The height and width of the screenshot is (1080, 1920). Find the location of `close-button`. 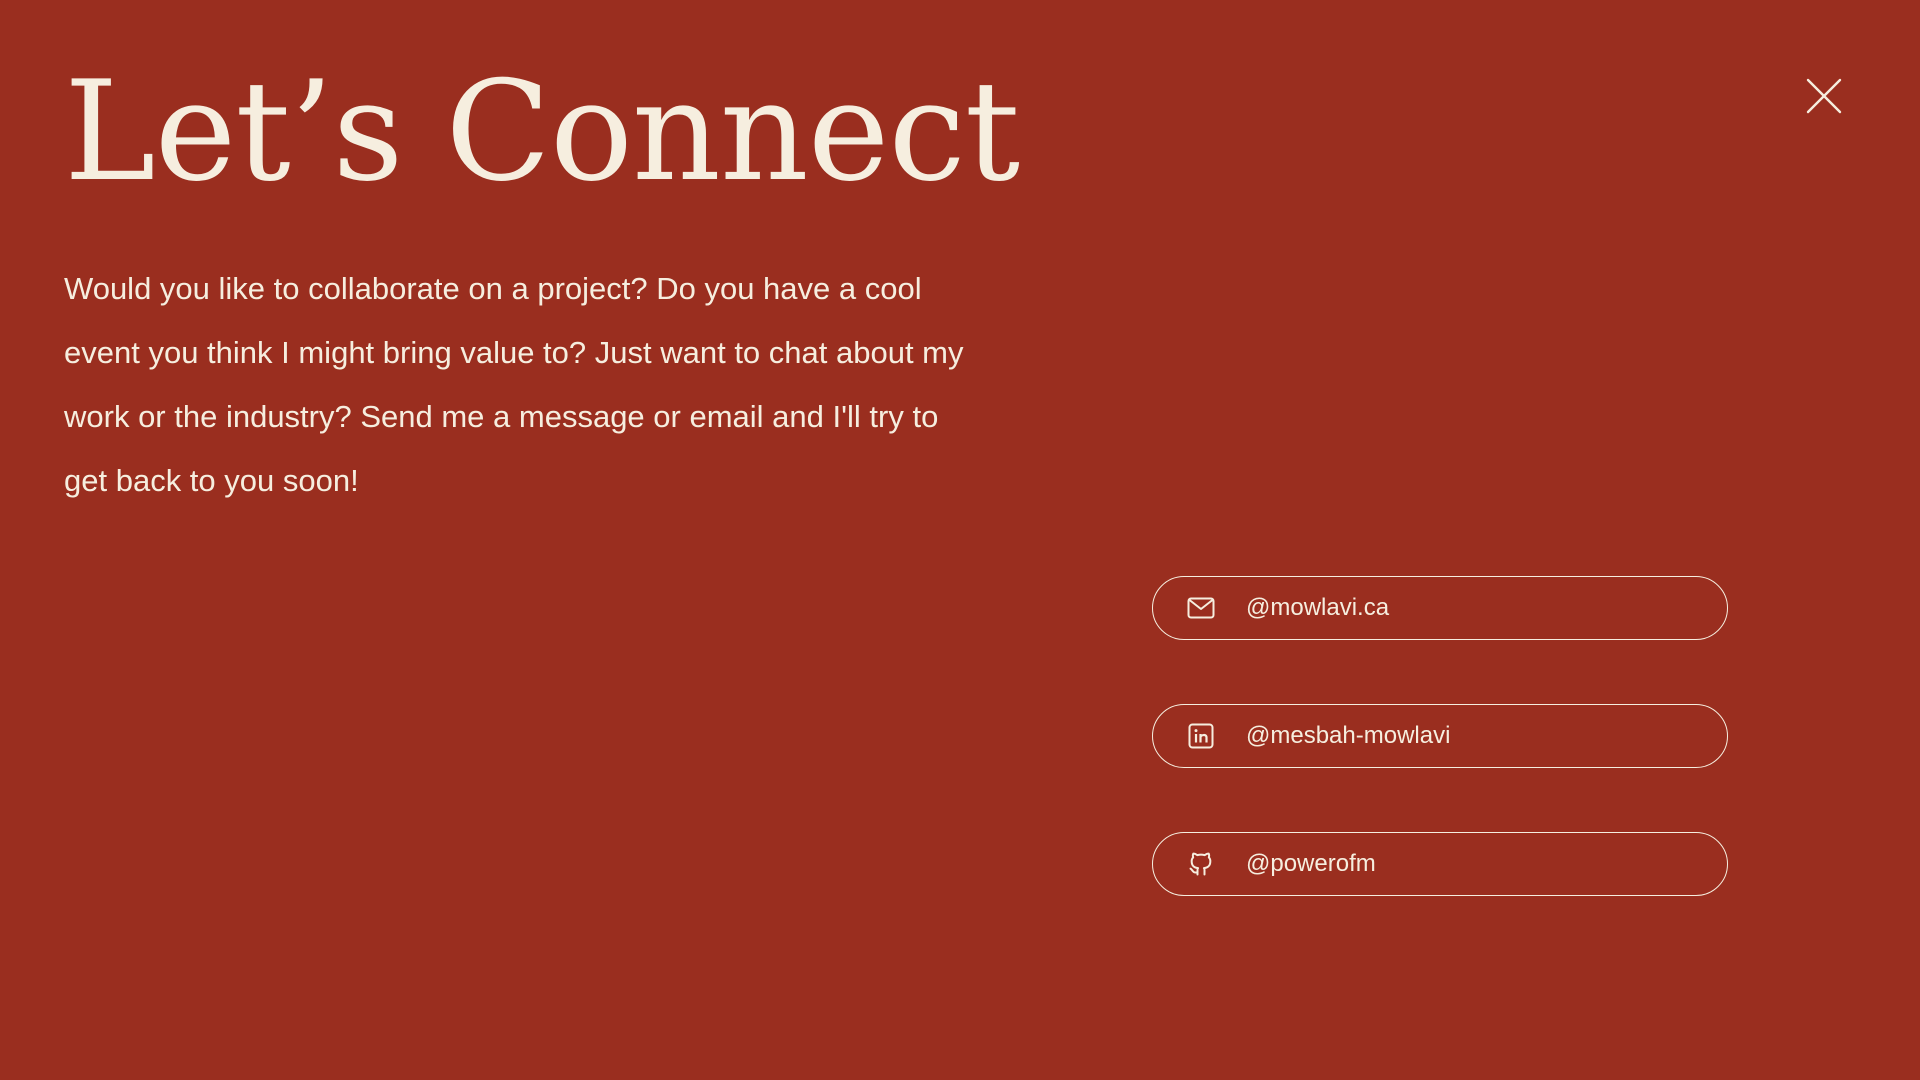

close-button is located at coordinates (1824, 96).